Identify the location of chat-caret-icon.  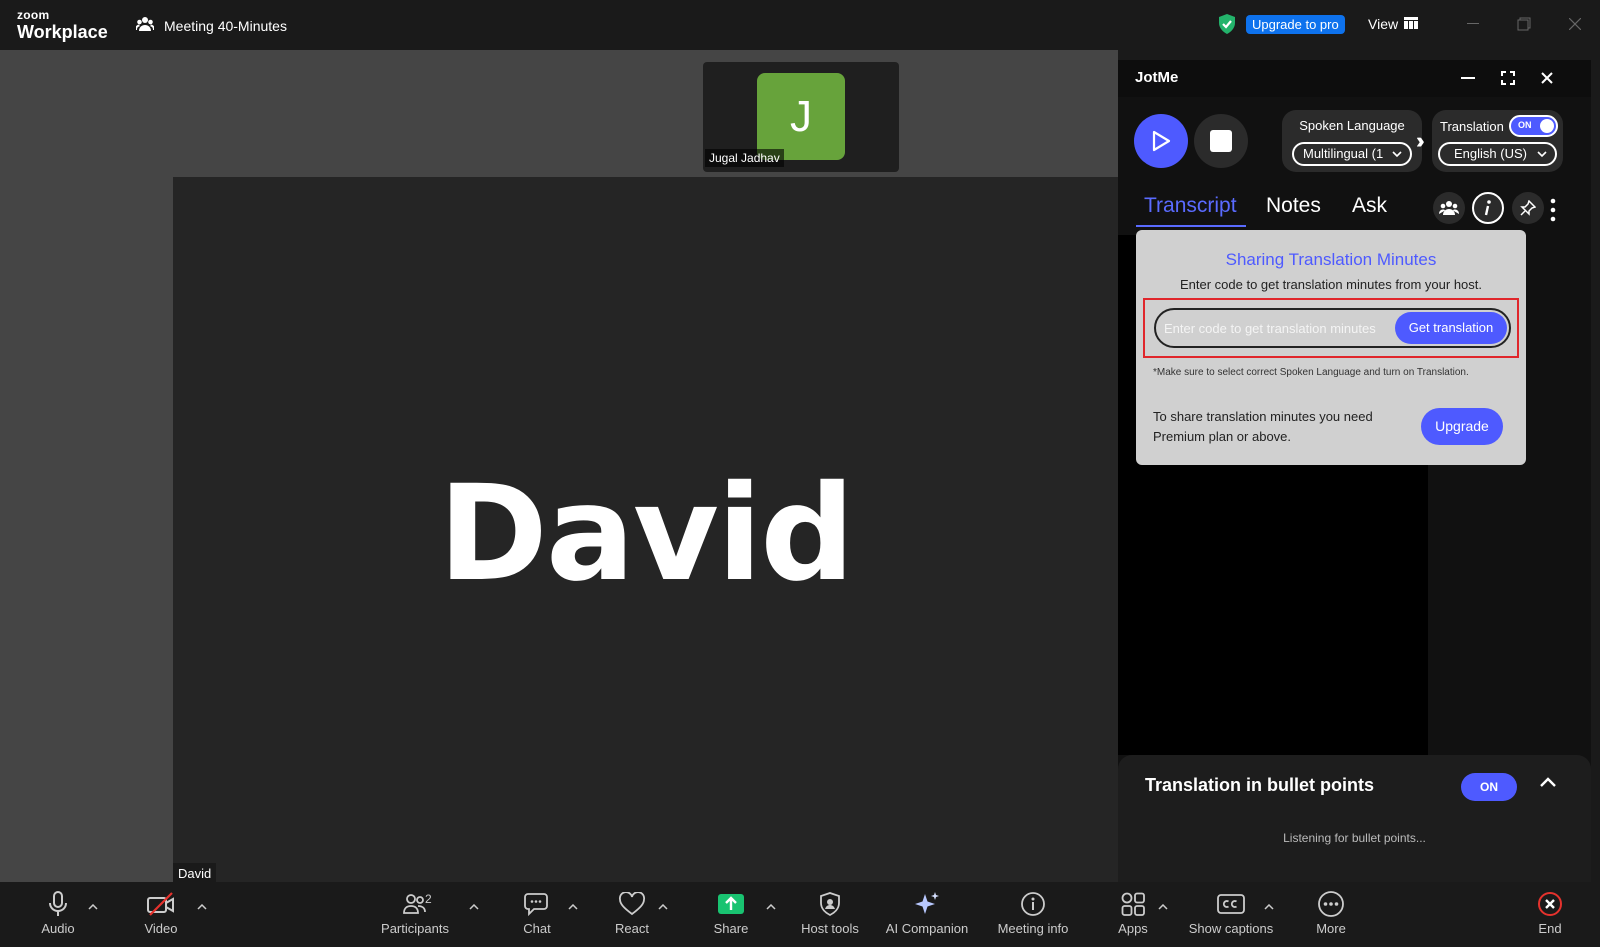
(573, 907).